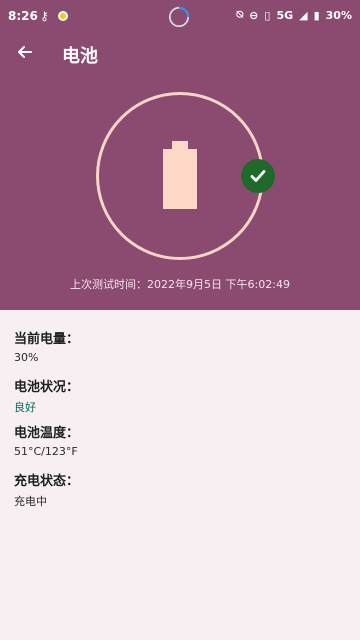  Describe the element at coordinates (47, 339) in the screenshot. I see `battery-level-label: 当前电量：` at that location.